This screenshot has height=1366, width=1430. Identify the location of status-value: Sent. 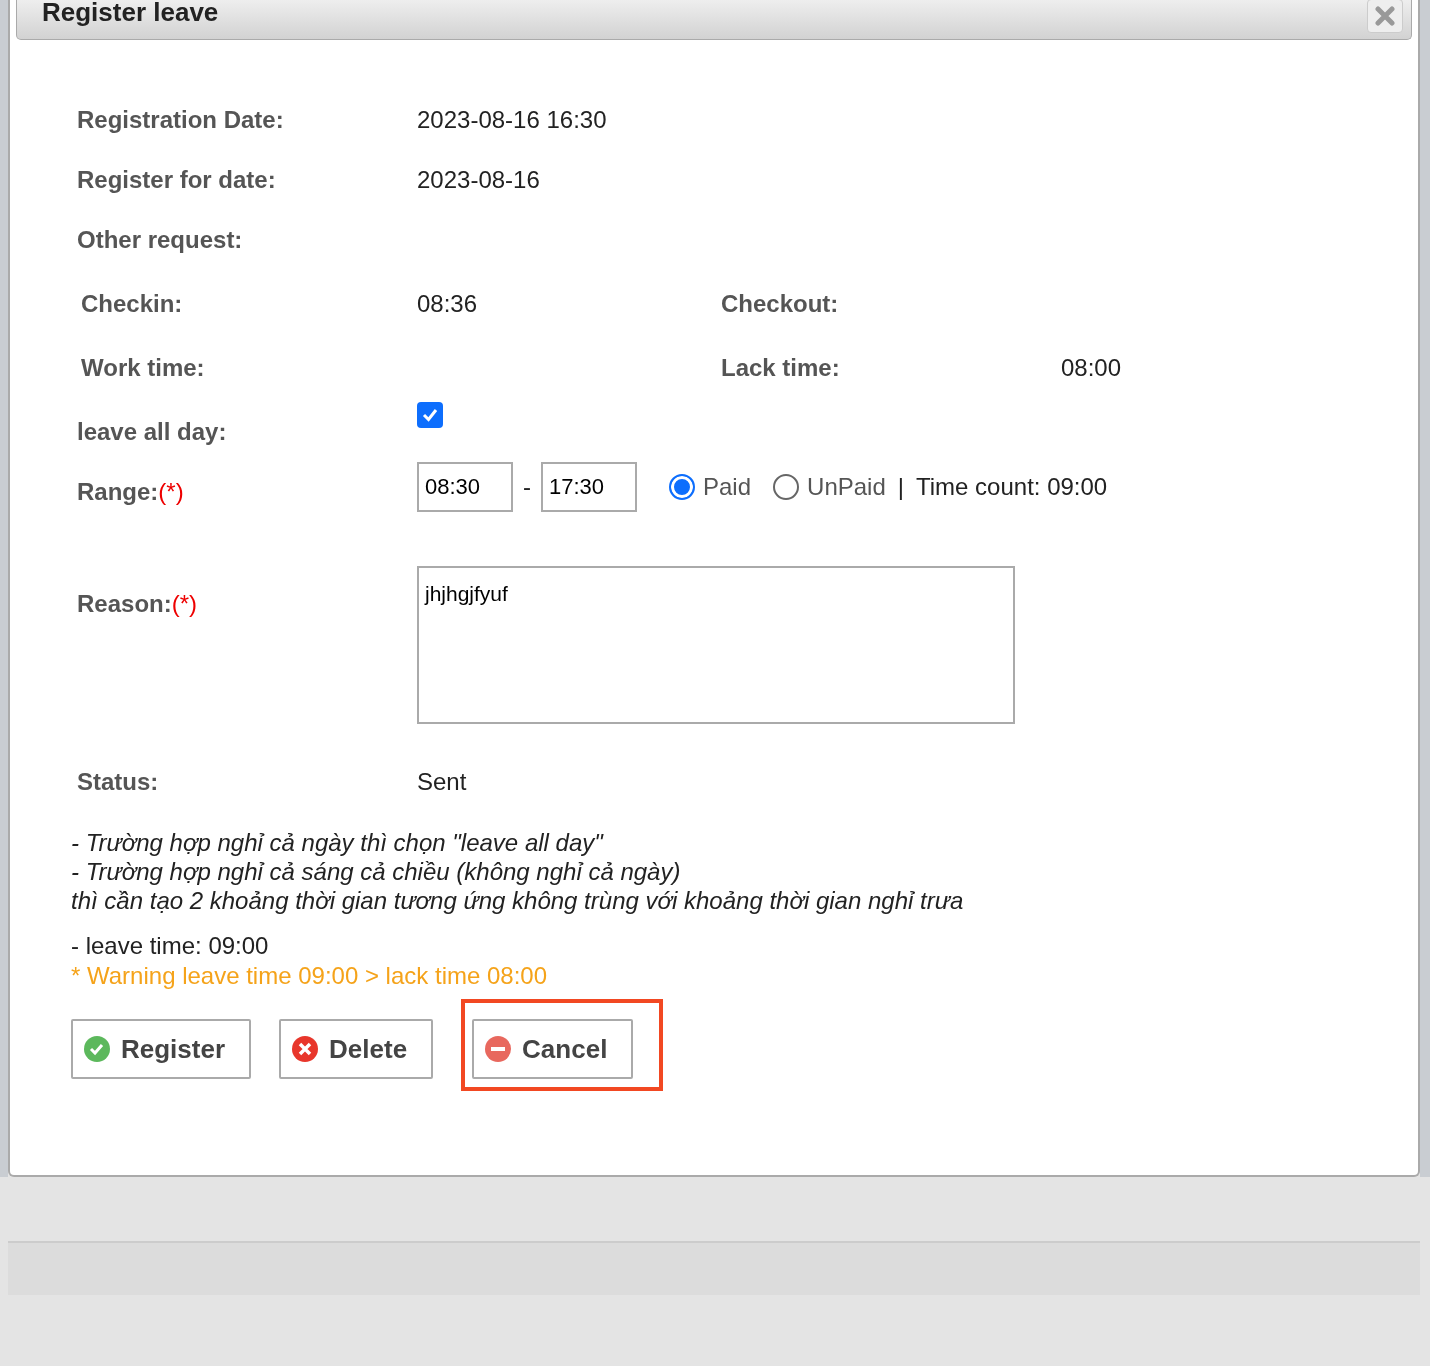
(442, 782).